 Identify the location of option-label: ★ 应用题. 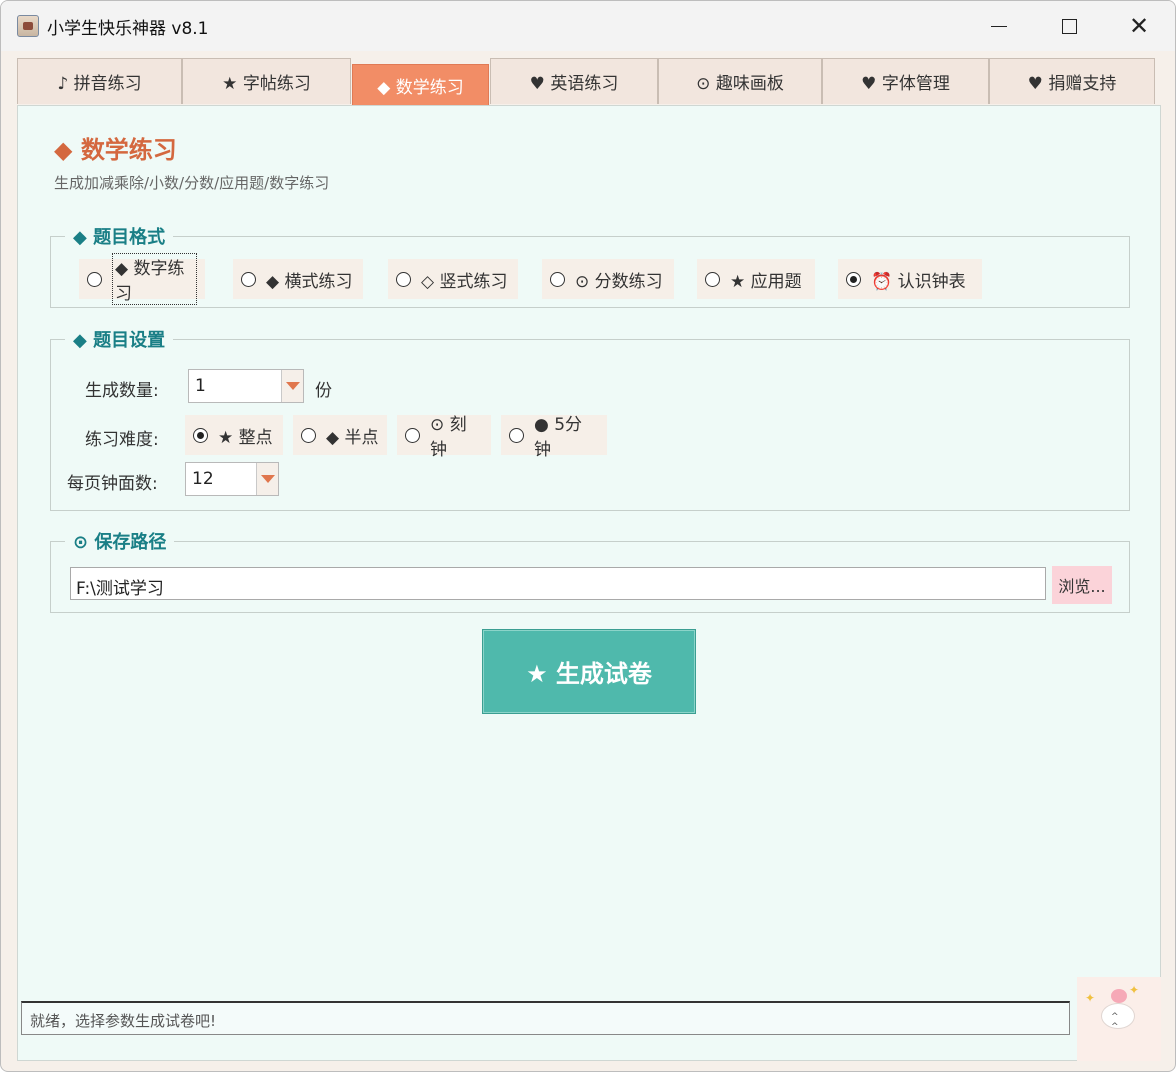
(766, 281).